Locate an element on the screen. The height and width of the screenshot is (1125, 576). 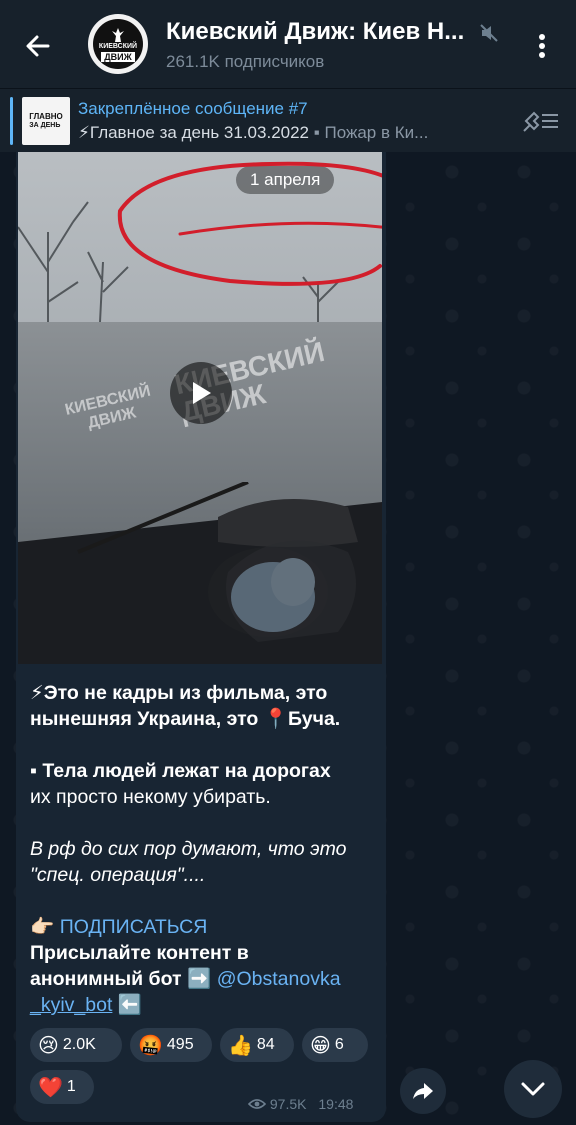
message-line-2: нынешняя Украина, это 📍Буча. is located at coordinates (185, 719).